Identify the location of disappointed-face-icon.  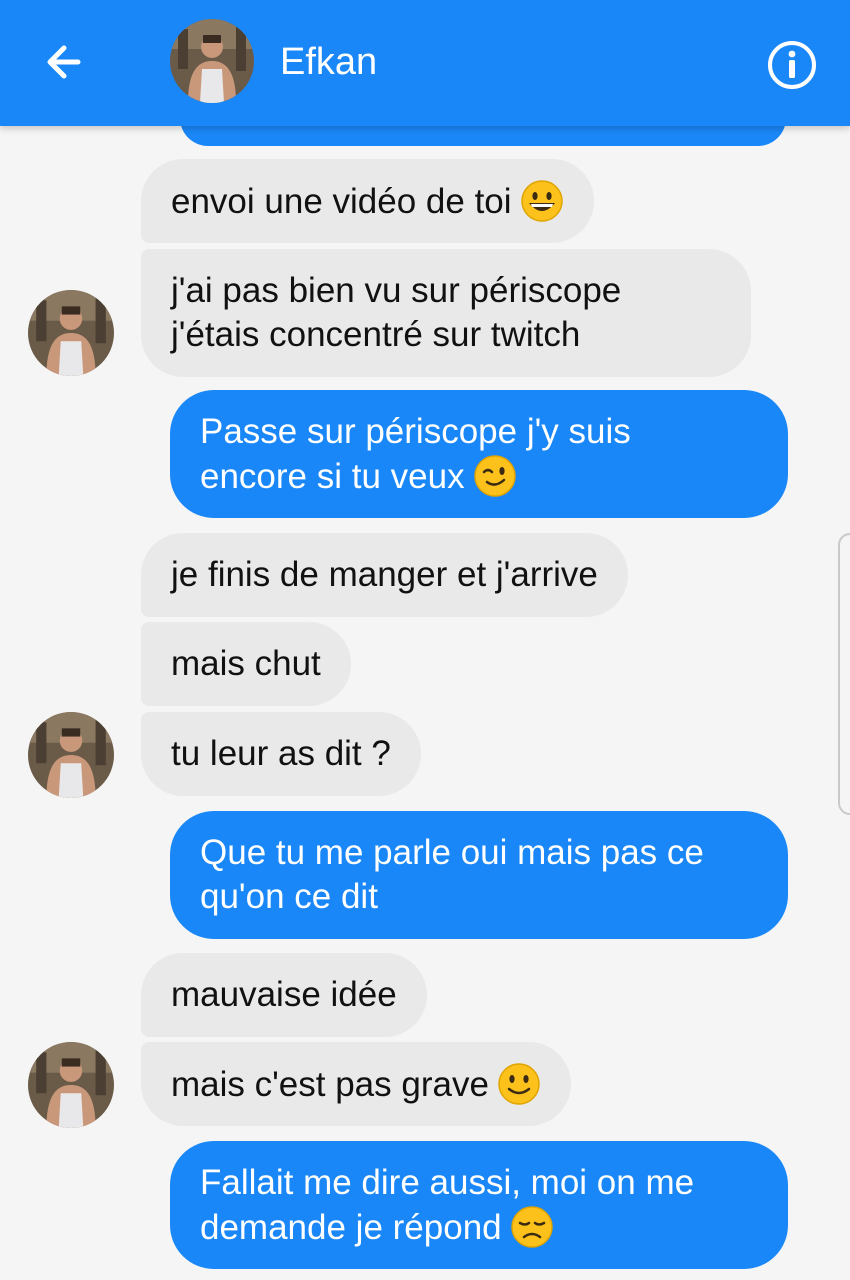
(532, 1227).